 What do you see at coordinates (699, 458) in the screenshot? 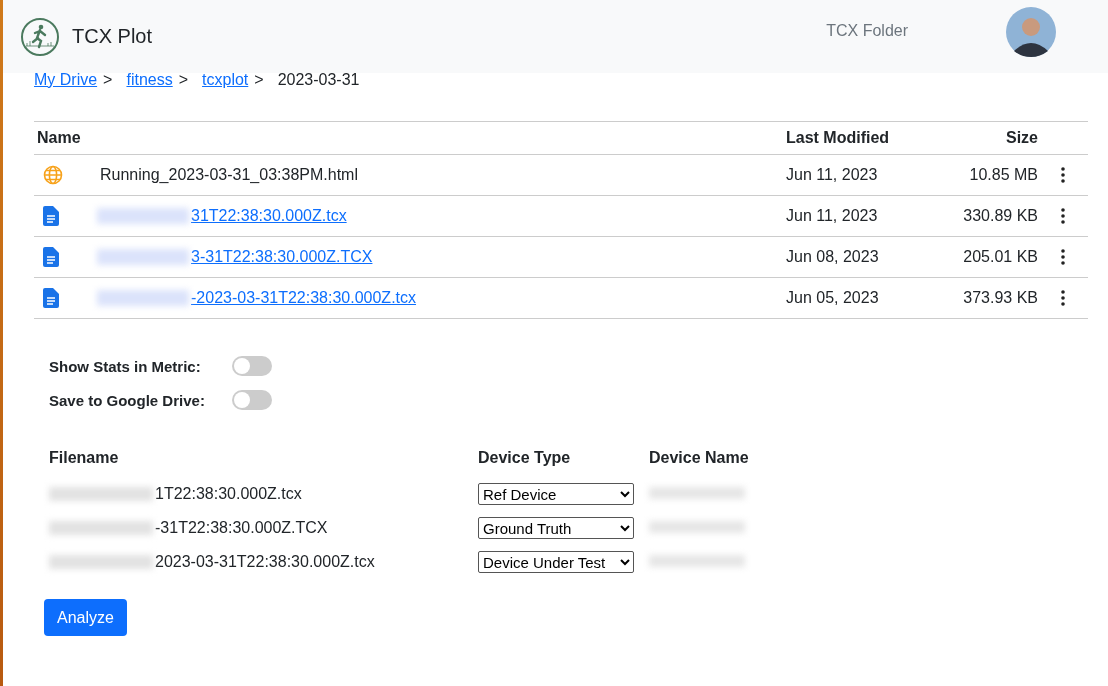
I see `column-header: Device Name` at bounding box center [699, 458].